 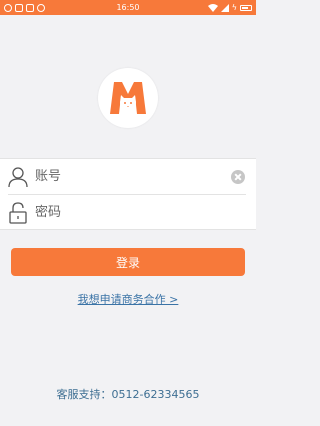 I want to click on login-form, so click(x=128, y=194).